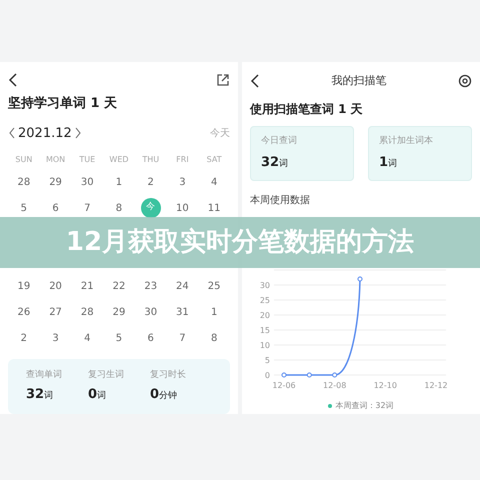 The width and height of the screenshot is (480, 480). What do you see at coordinates (23, 312) in the screenshot?
I see `calendar-day: 26` at bounding box center [23, 312].